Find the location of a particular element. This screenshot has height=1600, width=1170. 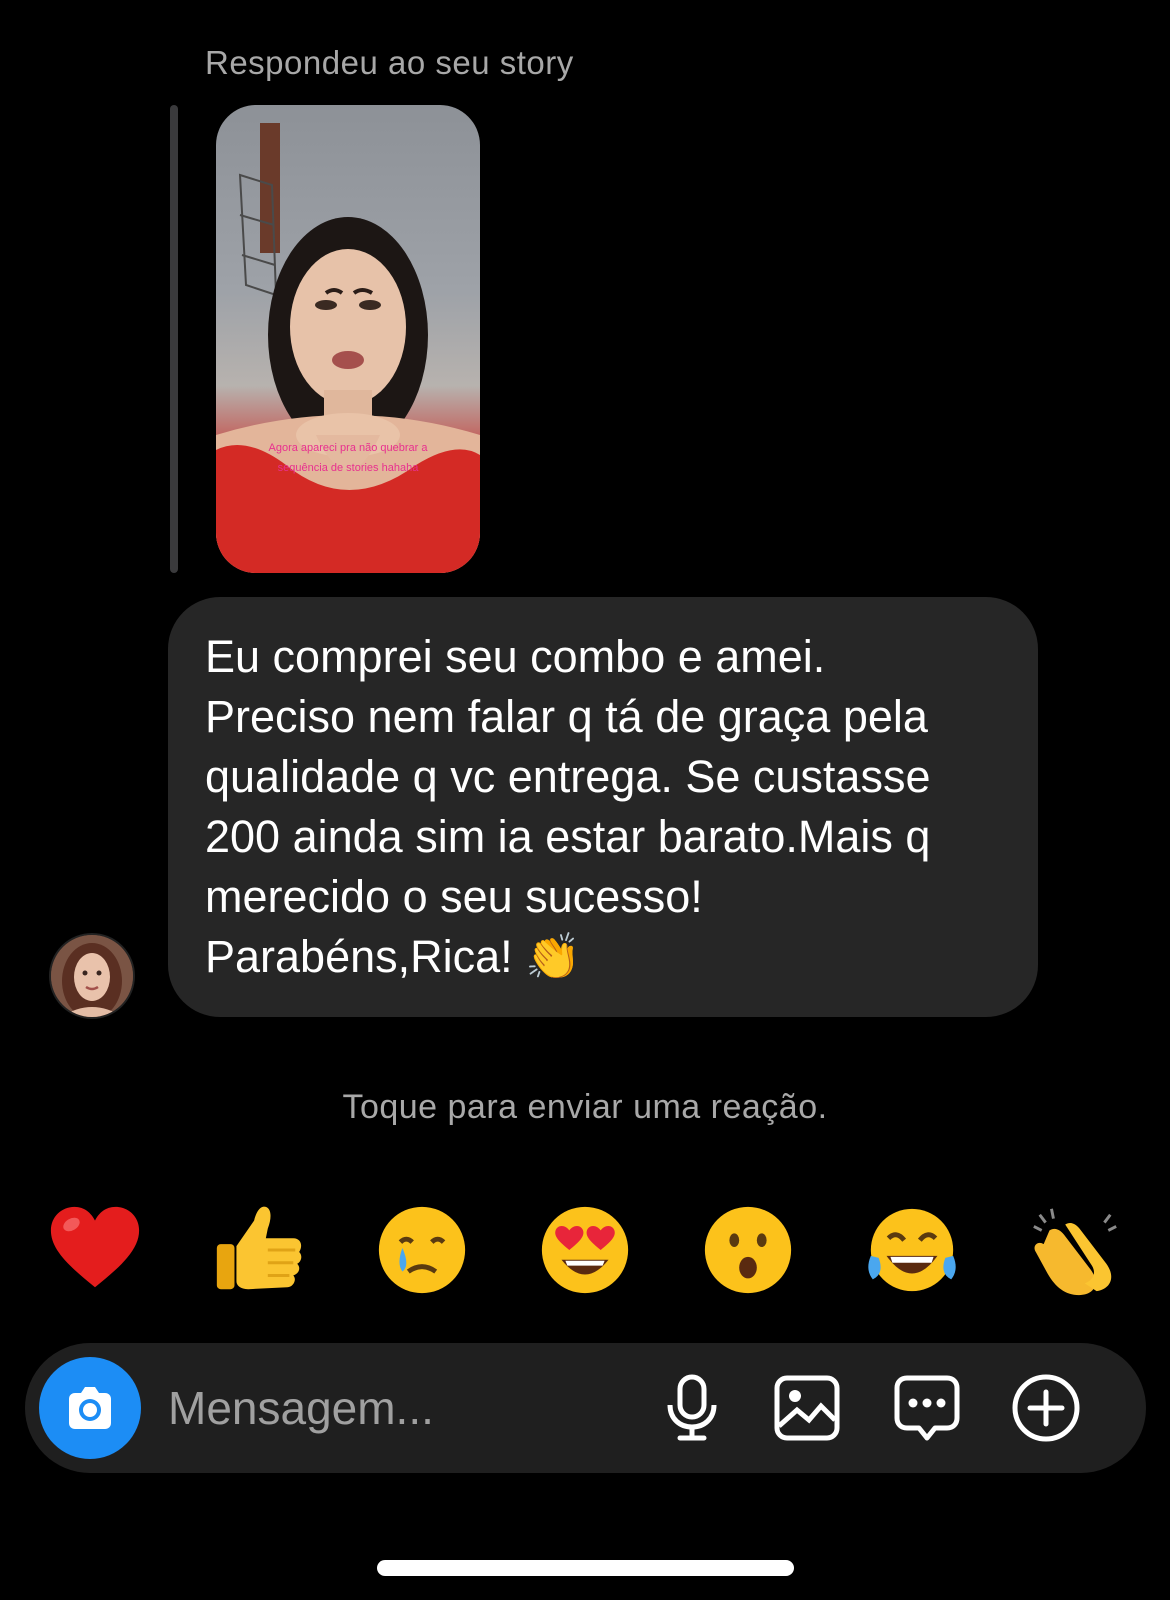

message-input is located at coordinates (408, 1408).